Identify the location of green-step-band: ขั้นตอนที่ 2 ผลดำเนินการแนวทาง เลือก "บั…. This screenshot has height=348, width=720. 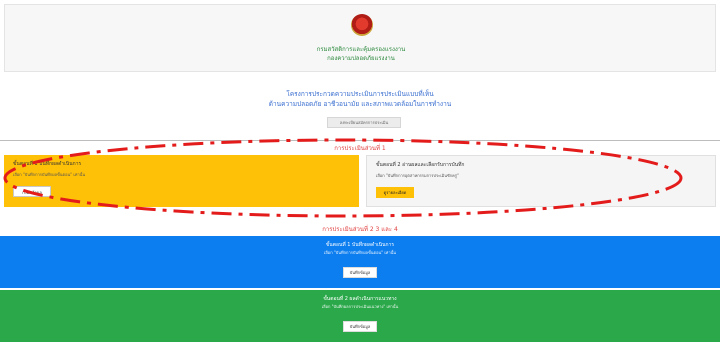
(360, 316).